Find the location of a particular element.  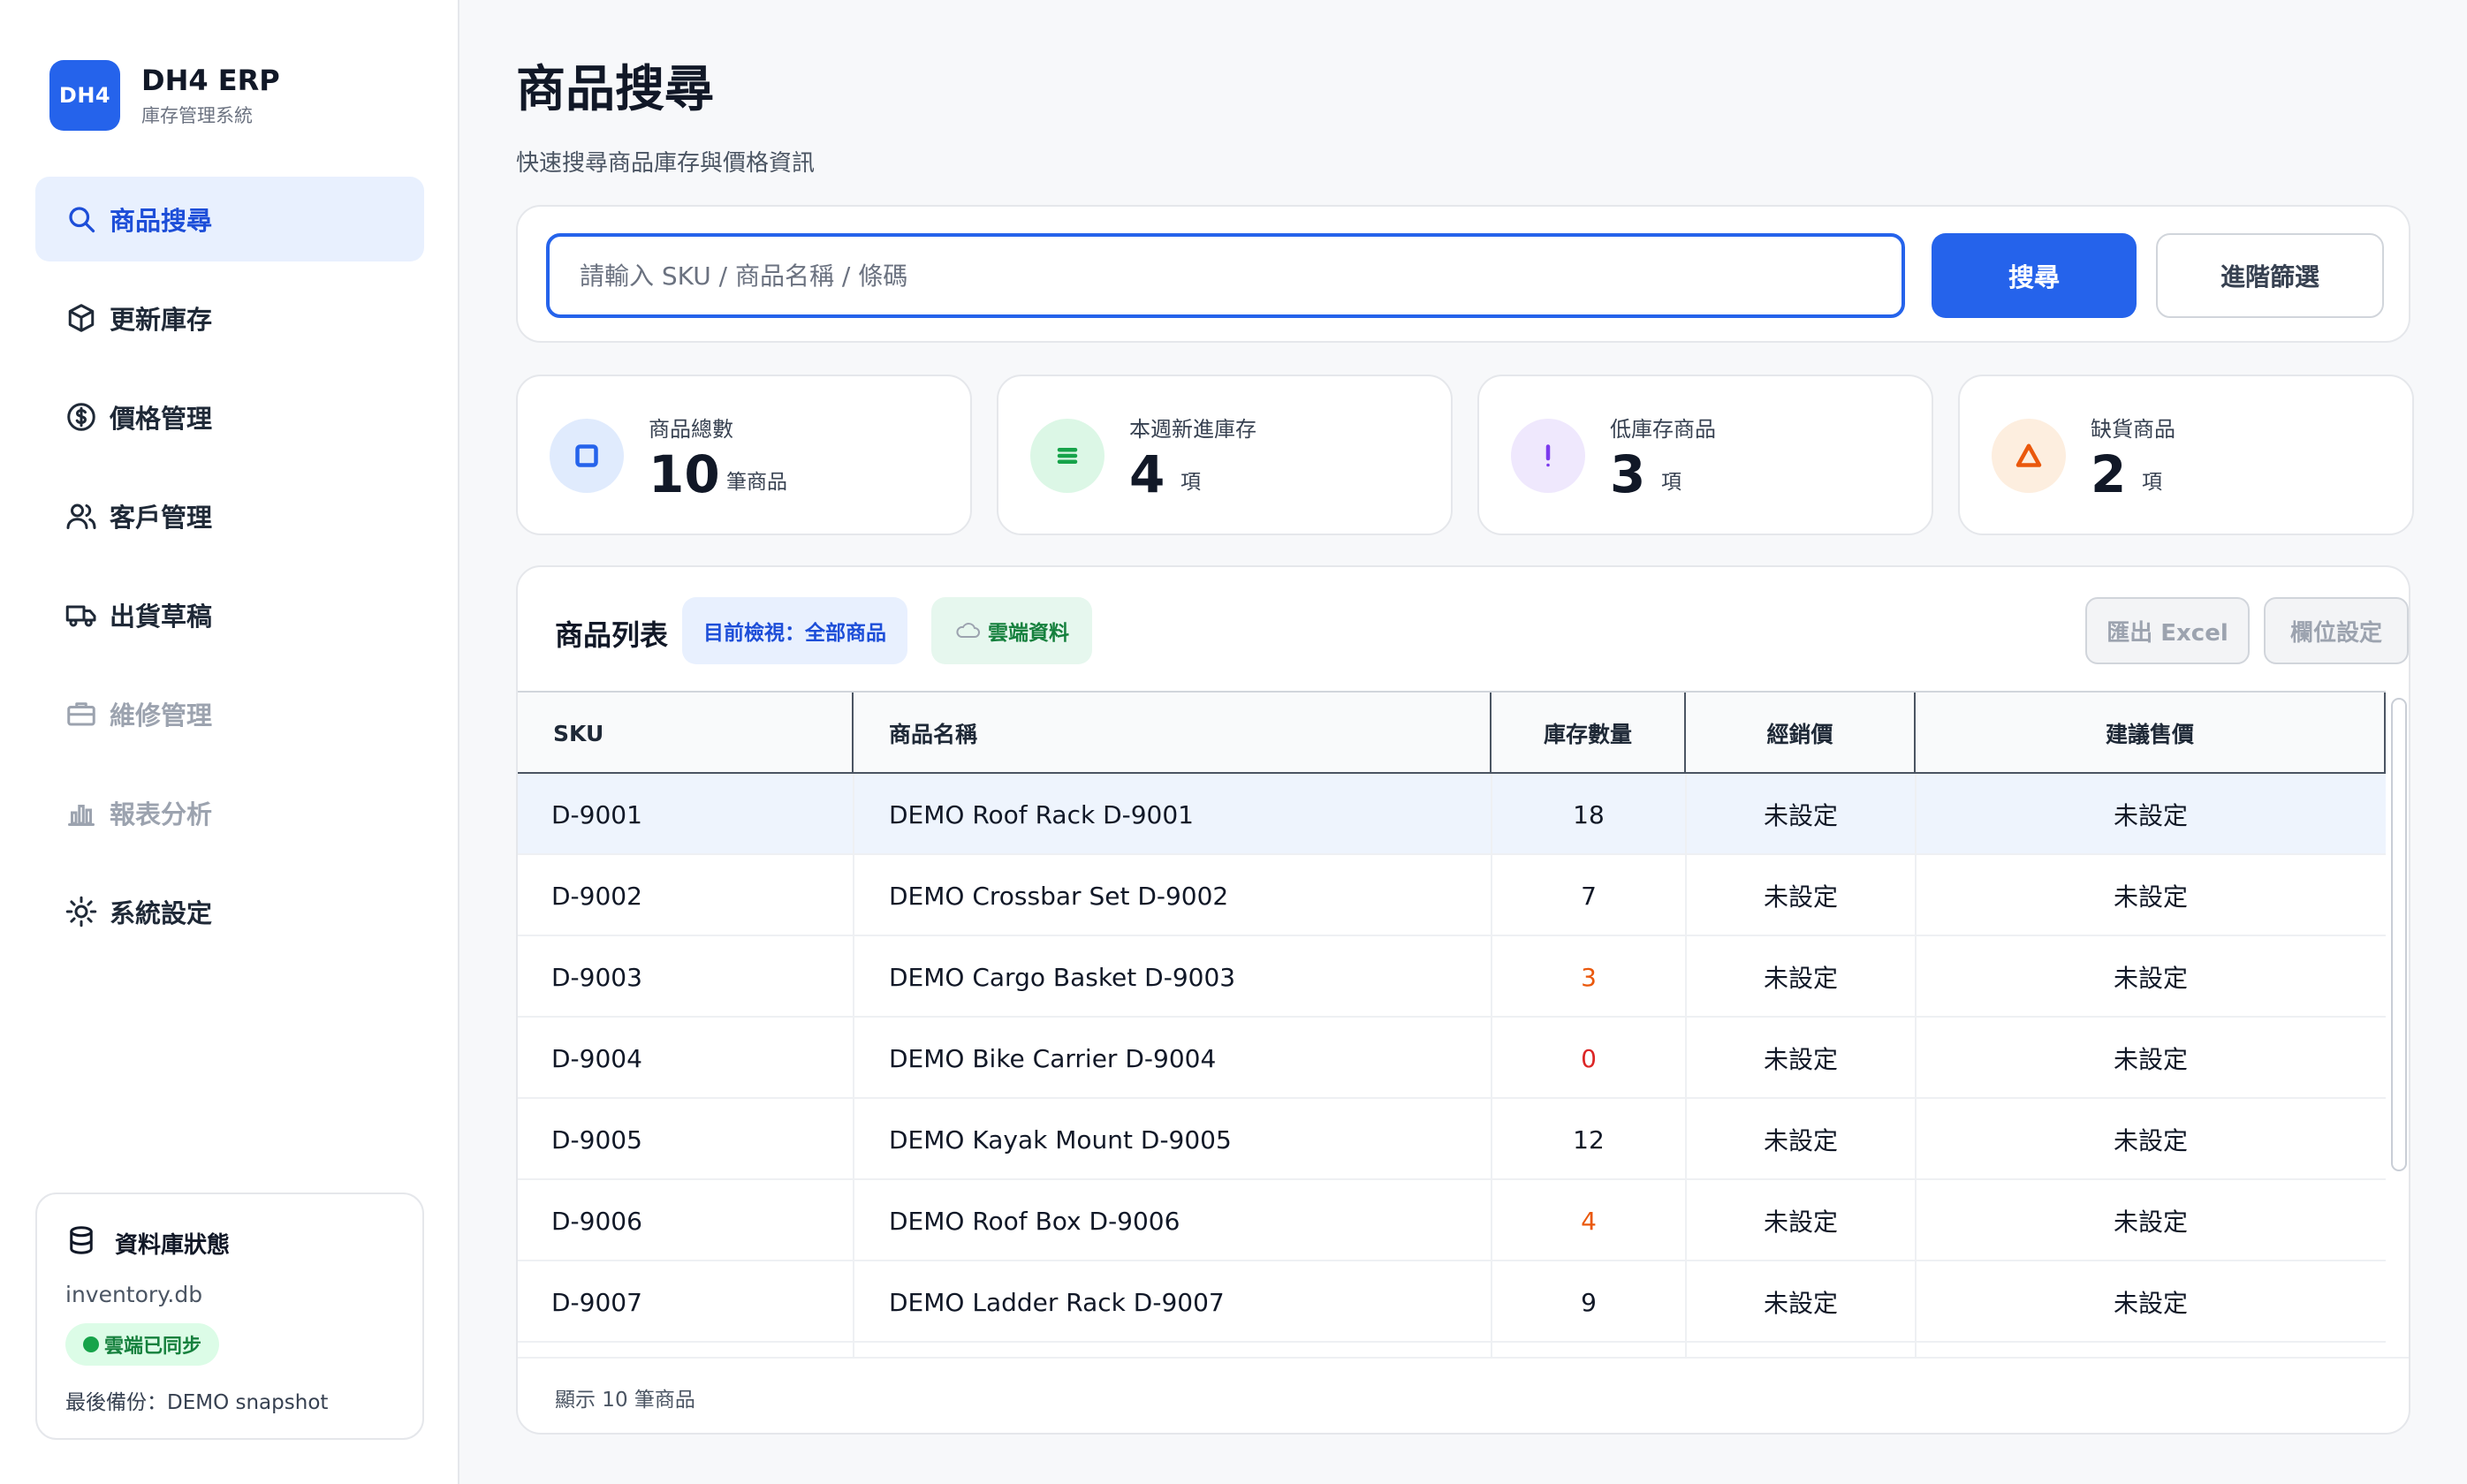

table-row: D-9001 DEMO Roof Rack D-9001 18 未設定 未設定 is located at coordinates (1452, 814).